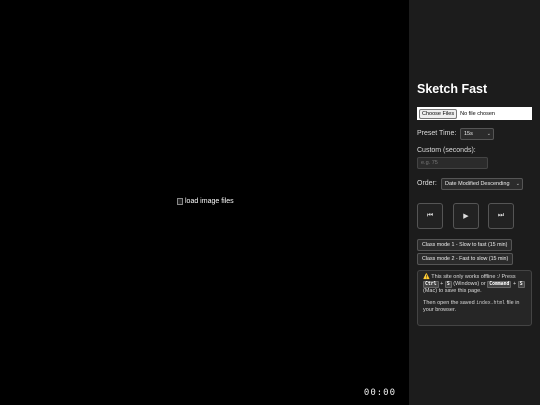 The height and width of the screenshot is (405, 540). Describe the element at coordinates (465, 245) in the screenshot. I see `class-mode-1-button: Class mode 1 - Slow to fast (15 min)` at that location.